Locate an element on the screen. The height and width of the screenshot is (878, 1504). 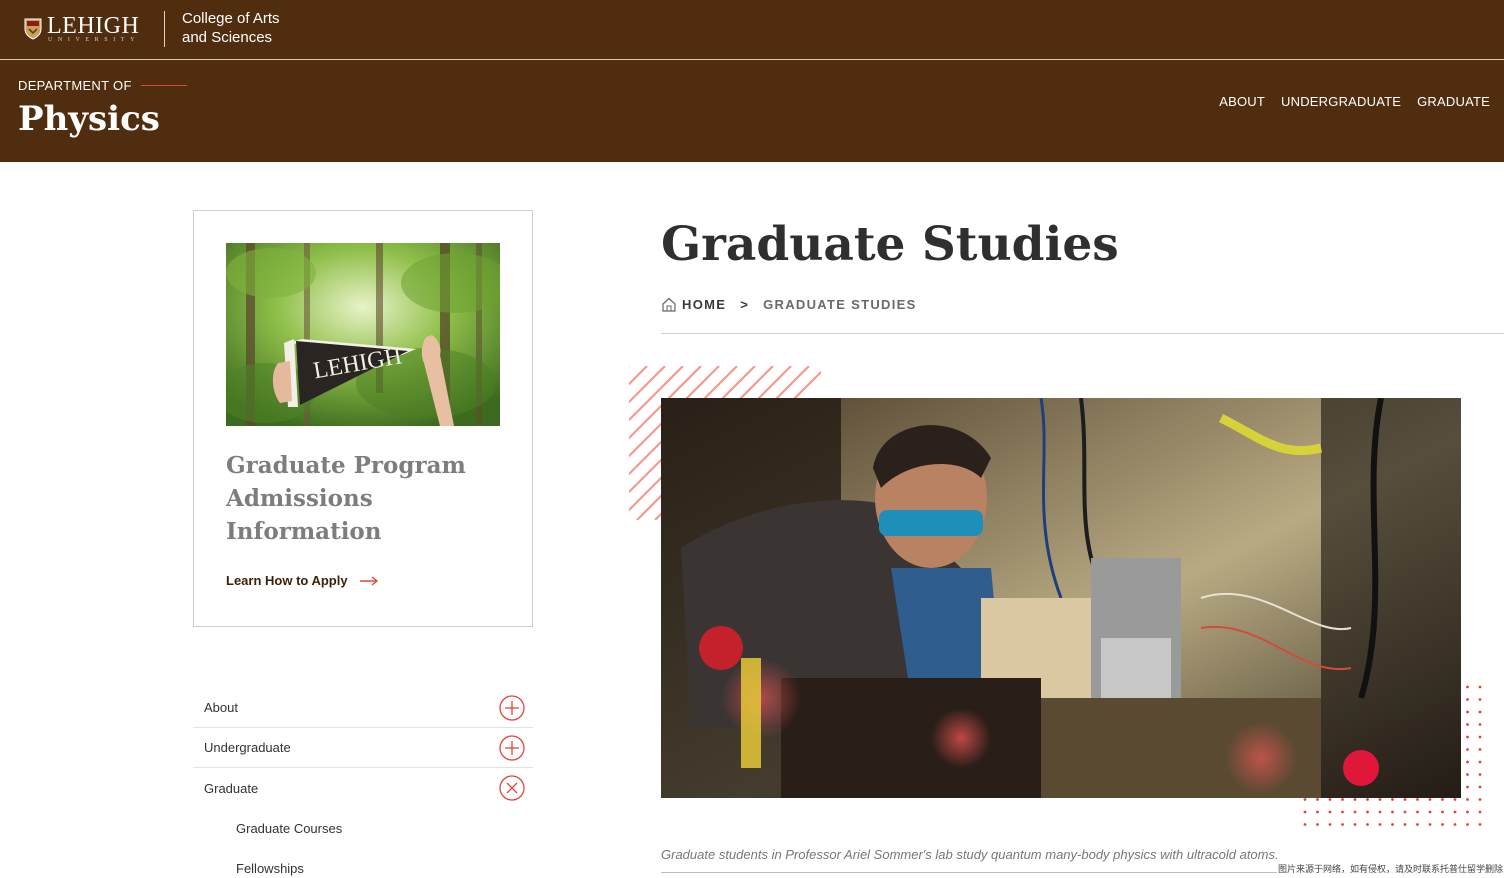
department-label: DEPARTMENT OF is located at coordinates (102, 85).